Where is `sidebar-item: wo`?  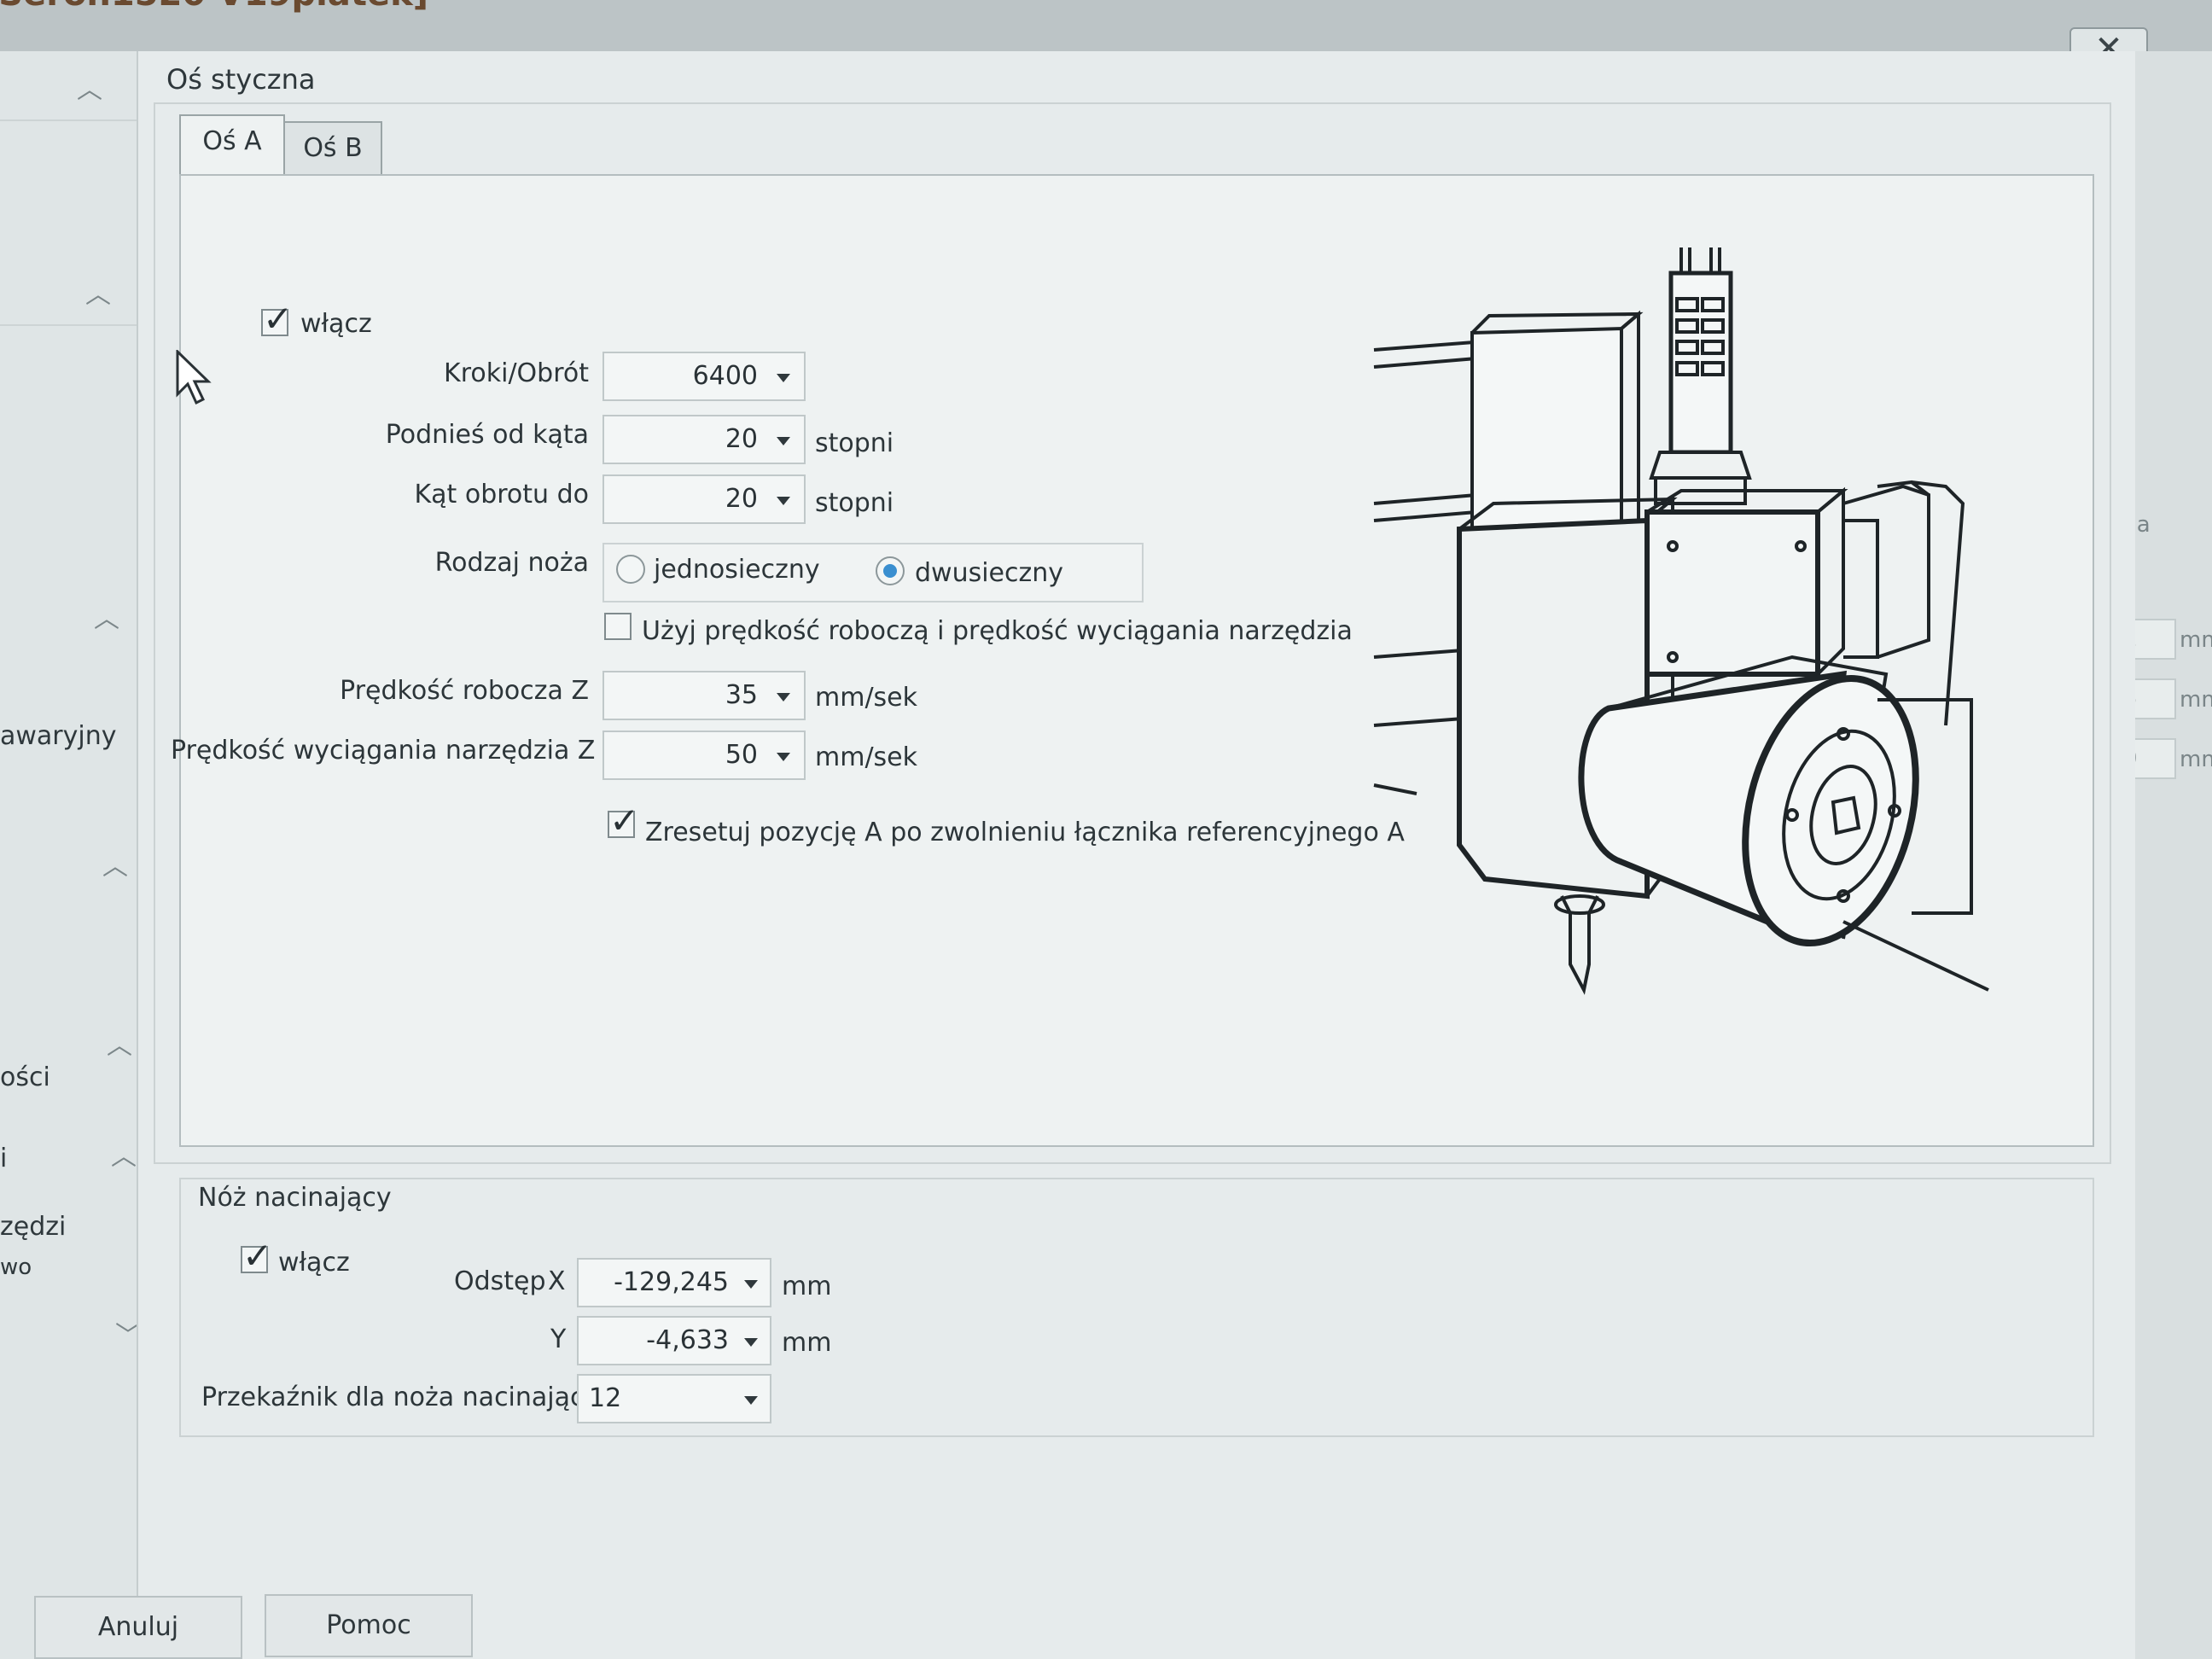 sidebar-item: wo is located at coordinates (16, 1267).